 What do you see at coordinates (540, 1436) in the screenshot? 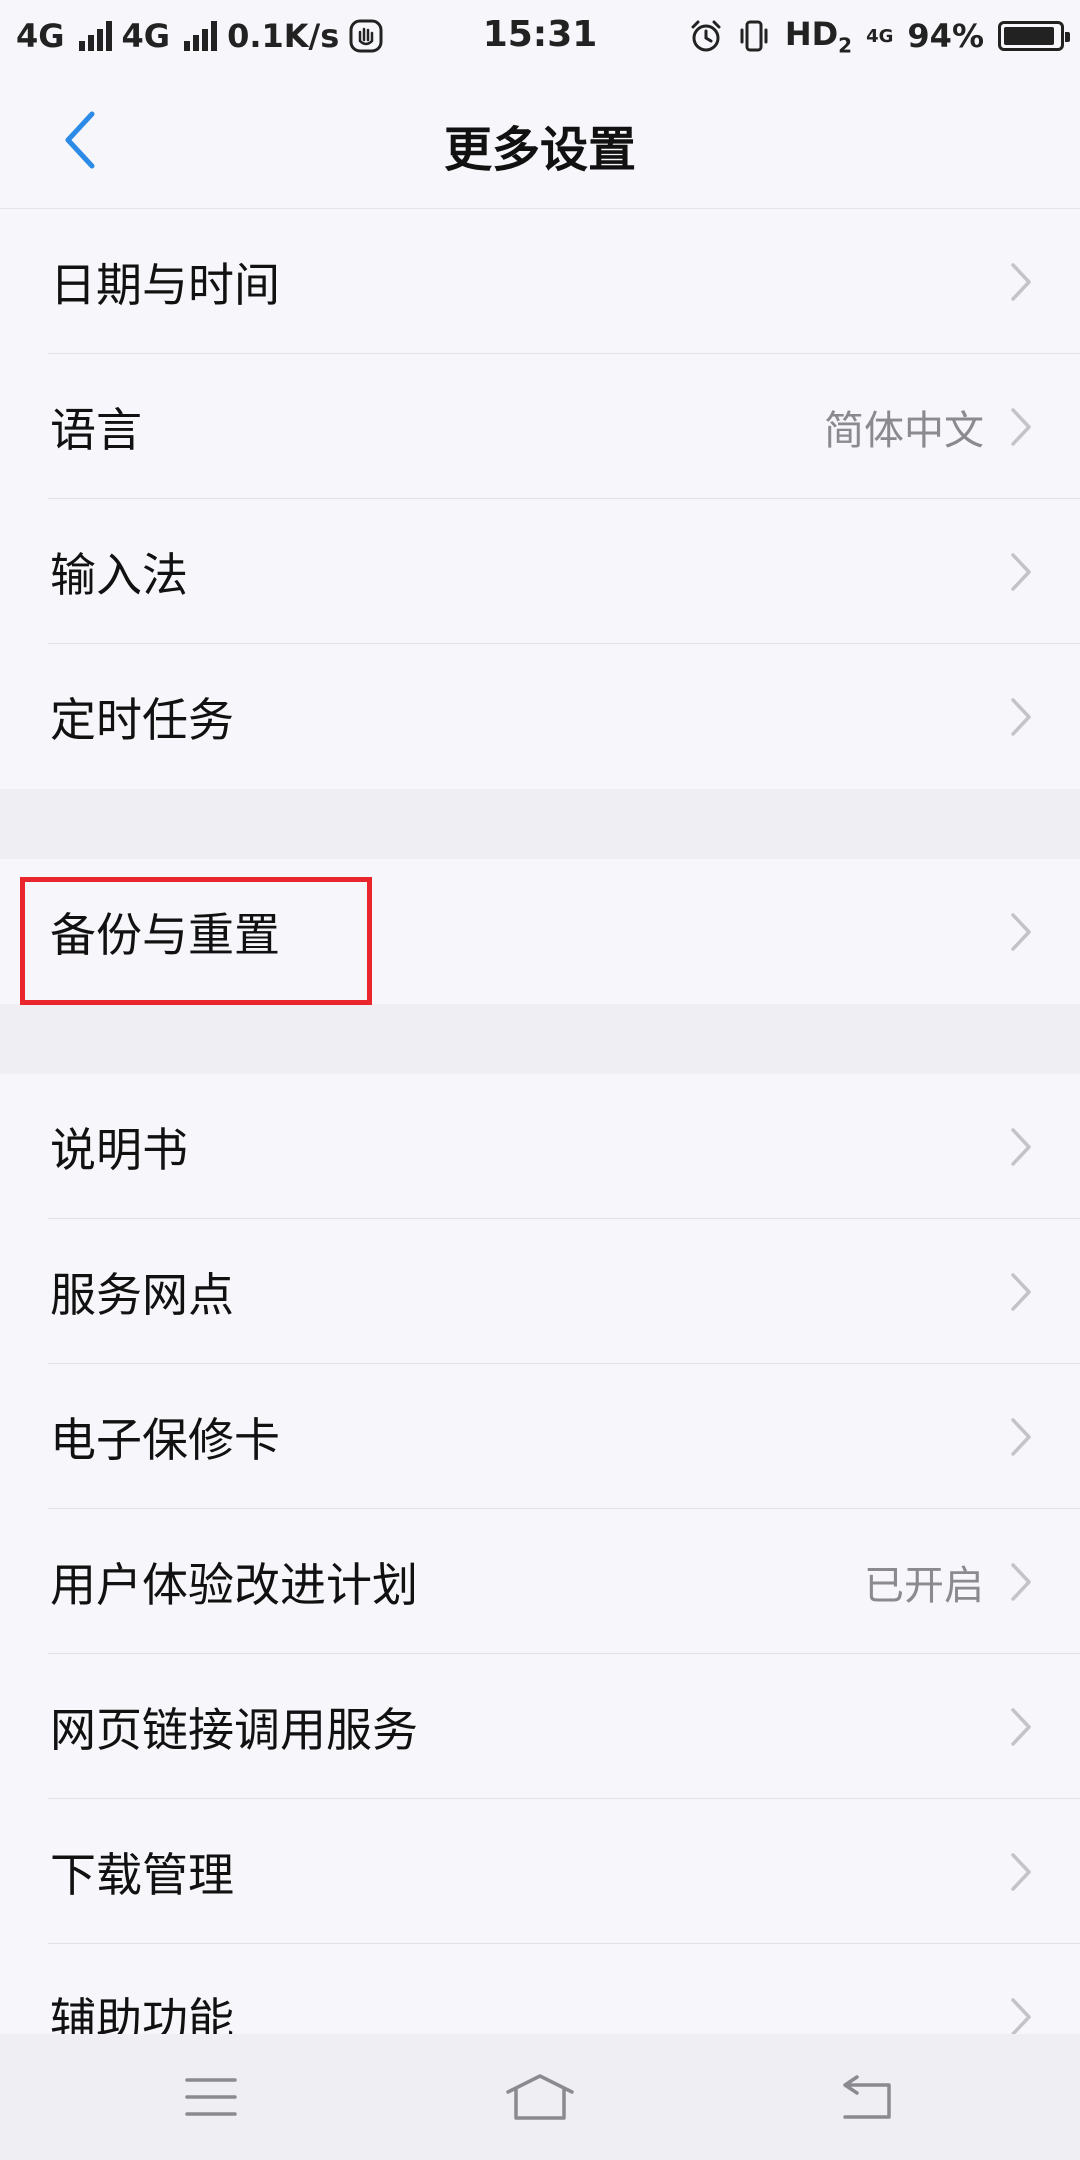
I see `row-warranty-card: 电子保修卡` at bounding box center [540, 1436].